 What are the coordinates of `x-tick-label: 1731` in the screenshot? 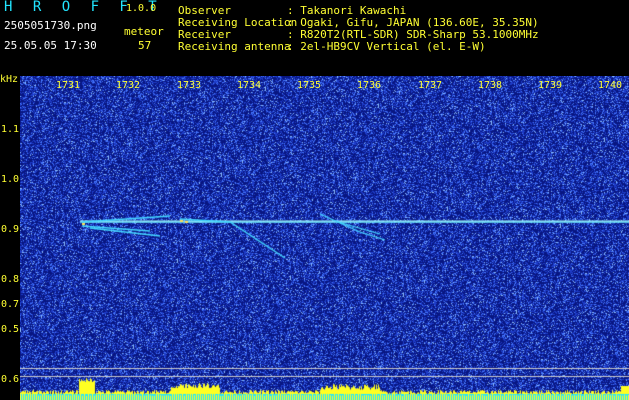 It's located at (68, 85).